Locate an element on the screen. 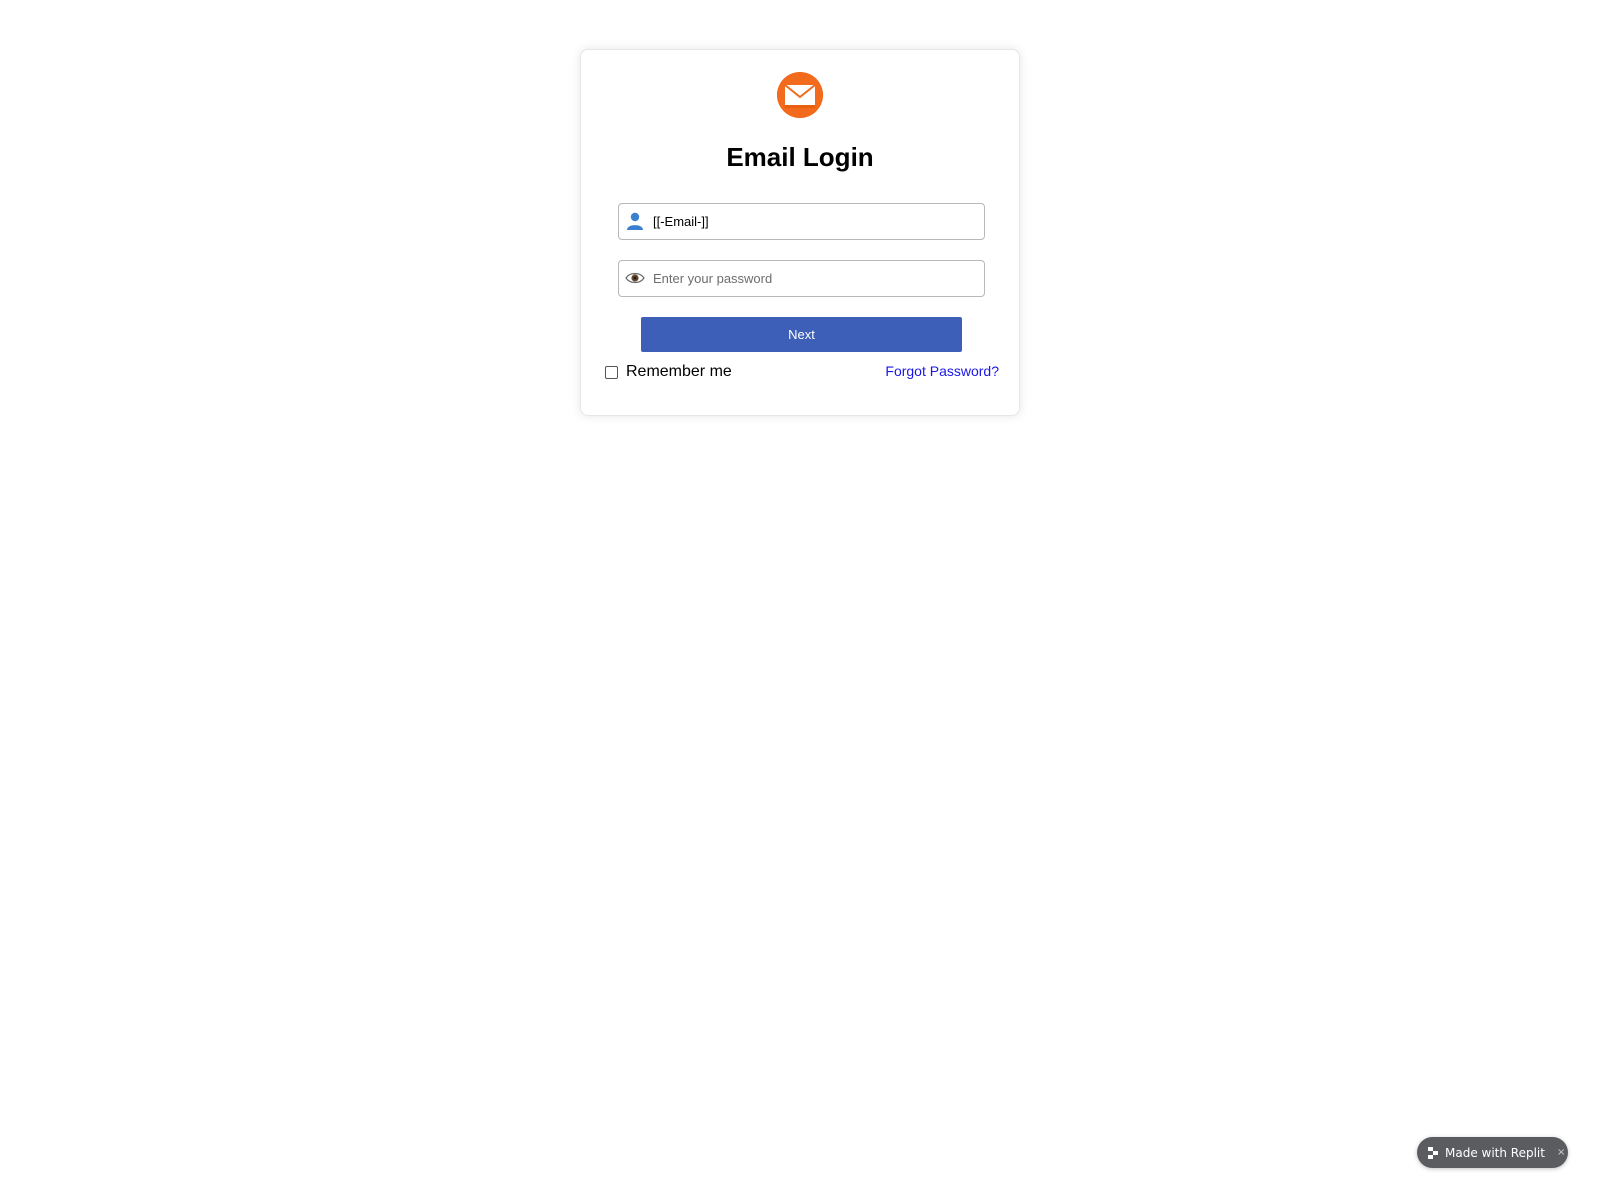  email-field is located at coordinates (801, 221).